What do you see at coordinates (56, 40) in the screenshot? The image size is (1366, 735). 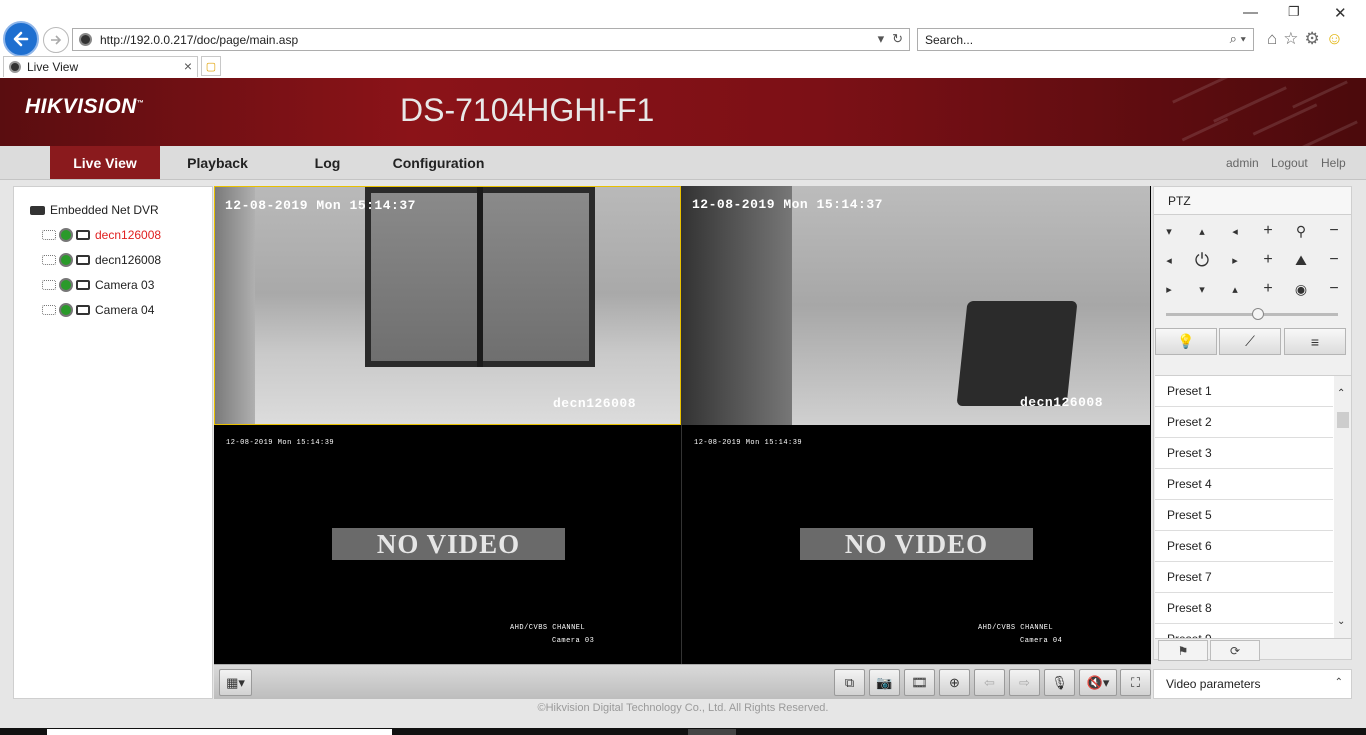 I see `forward-button` at bounding box center [56, 40].